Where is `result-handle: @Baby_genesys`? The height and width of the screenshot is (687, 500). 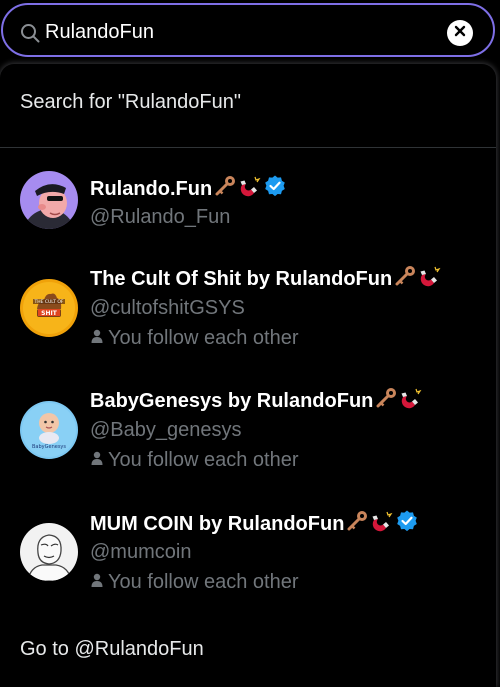 result-handle: @Baby_genesys is located at coordinates (166, 430).